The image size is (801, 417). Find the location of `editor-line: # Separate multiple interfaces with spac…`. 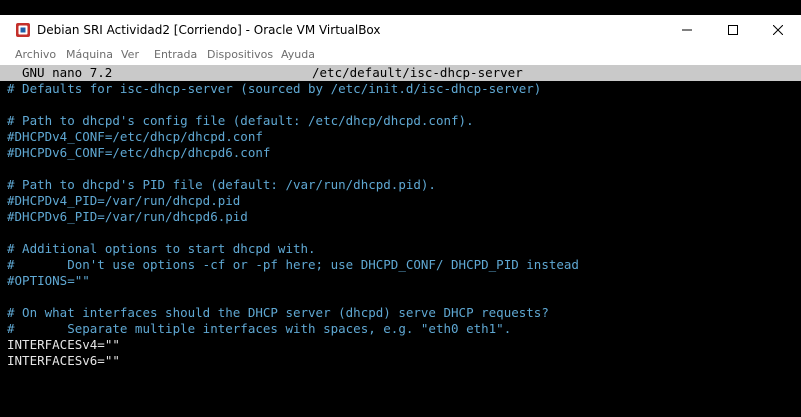

editor-line: # Separate multiple interfaces with spac… is located at coordinates (259, 328).